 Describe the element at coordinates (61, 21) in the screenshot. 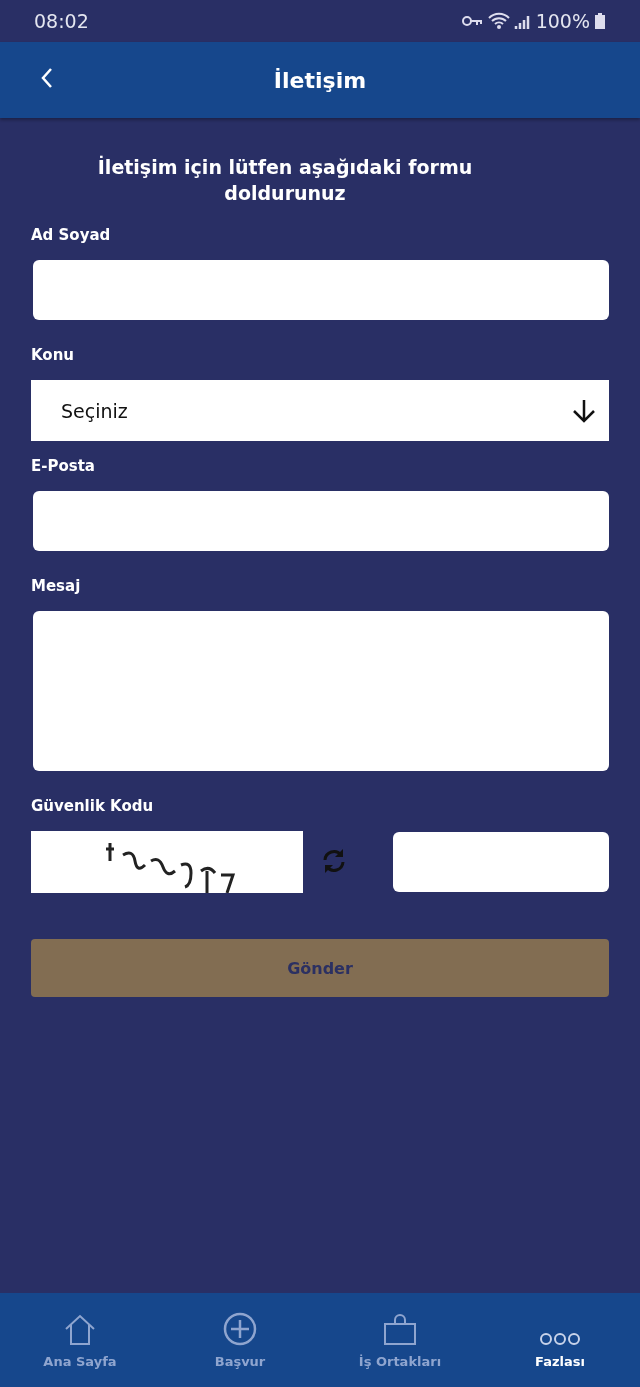

I see `status-time: 08:02` at that location.